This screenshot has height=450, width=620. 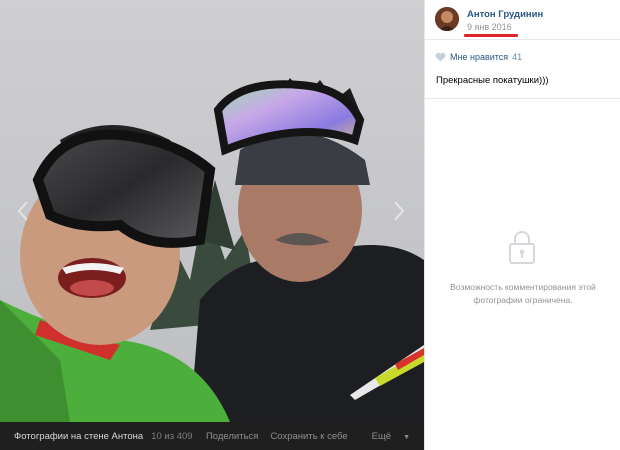 What do you see at coordinates (308, 436) in the screenshot?
I see `save-to-album-button: Сохранить к себе` at bounding box center [308, 436].